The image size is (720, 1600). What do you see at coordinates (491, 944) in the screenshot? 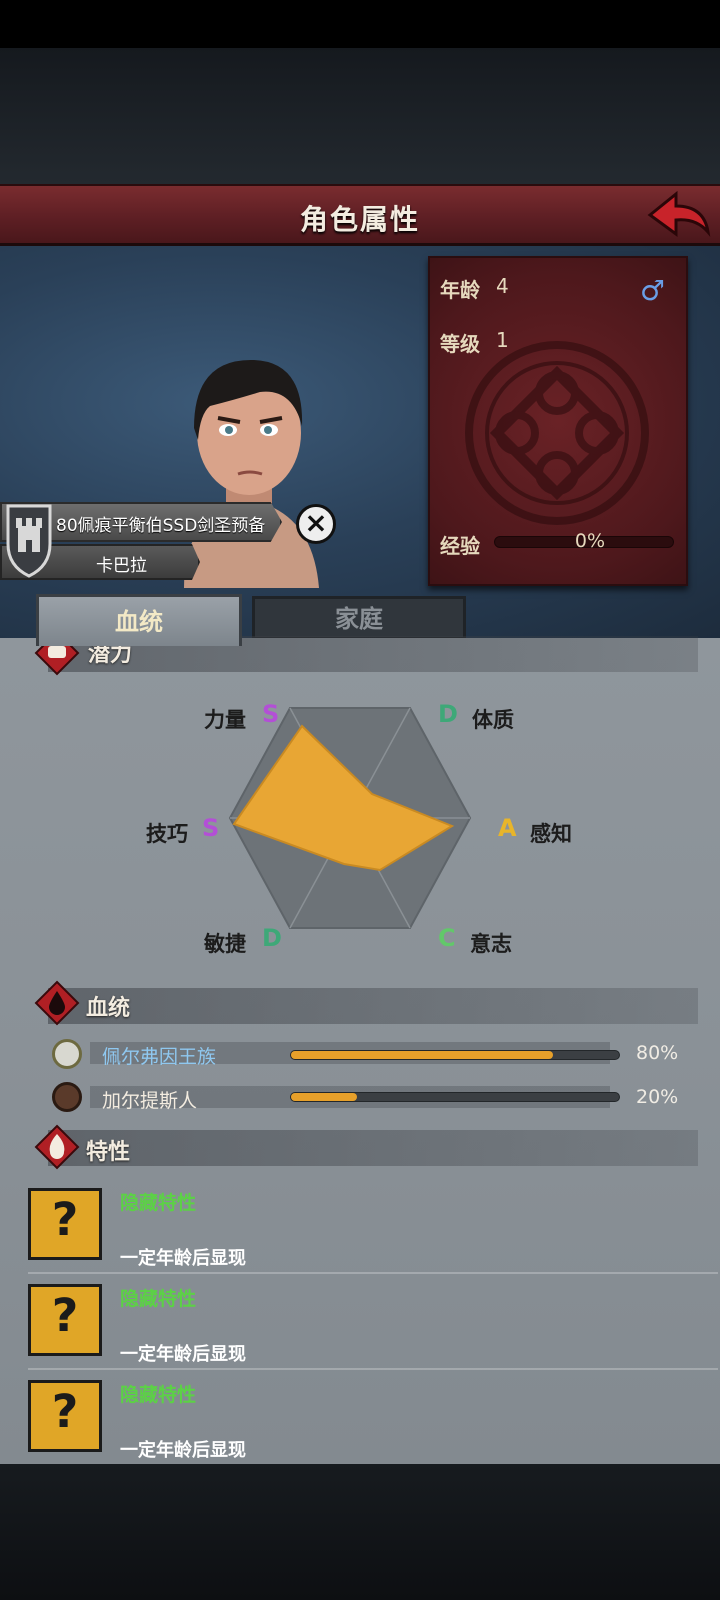
I see `attr-will-label: 意志` at bounding box center [491, 944].